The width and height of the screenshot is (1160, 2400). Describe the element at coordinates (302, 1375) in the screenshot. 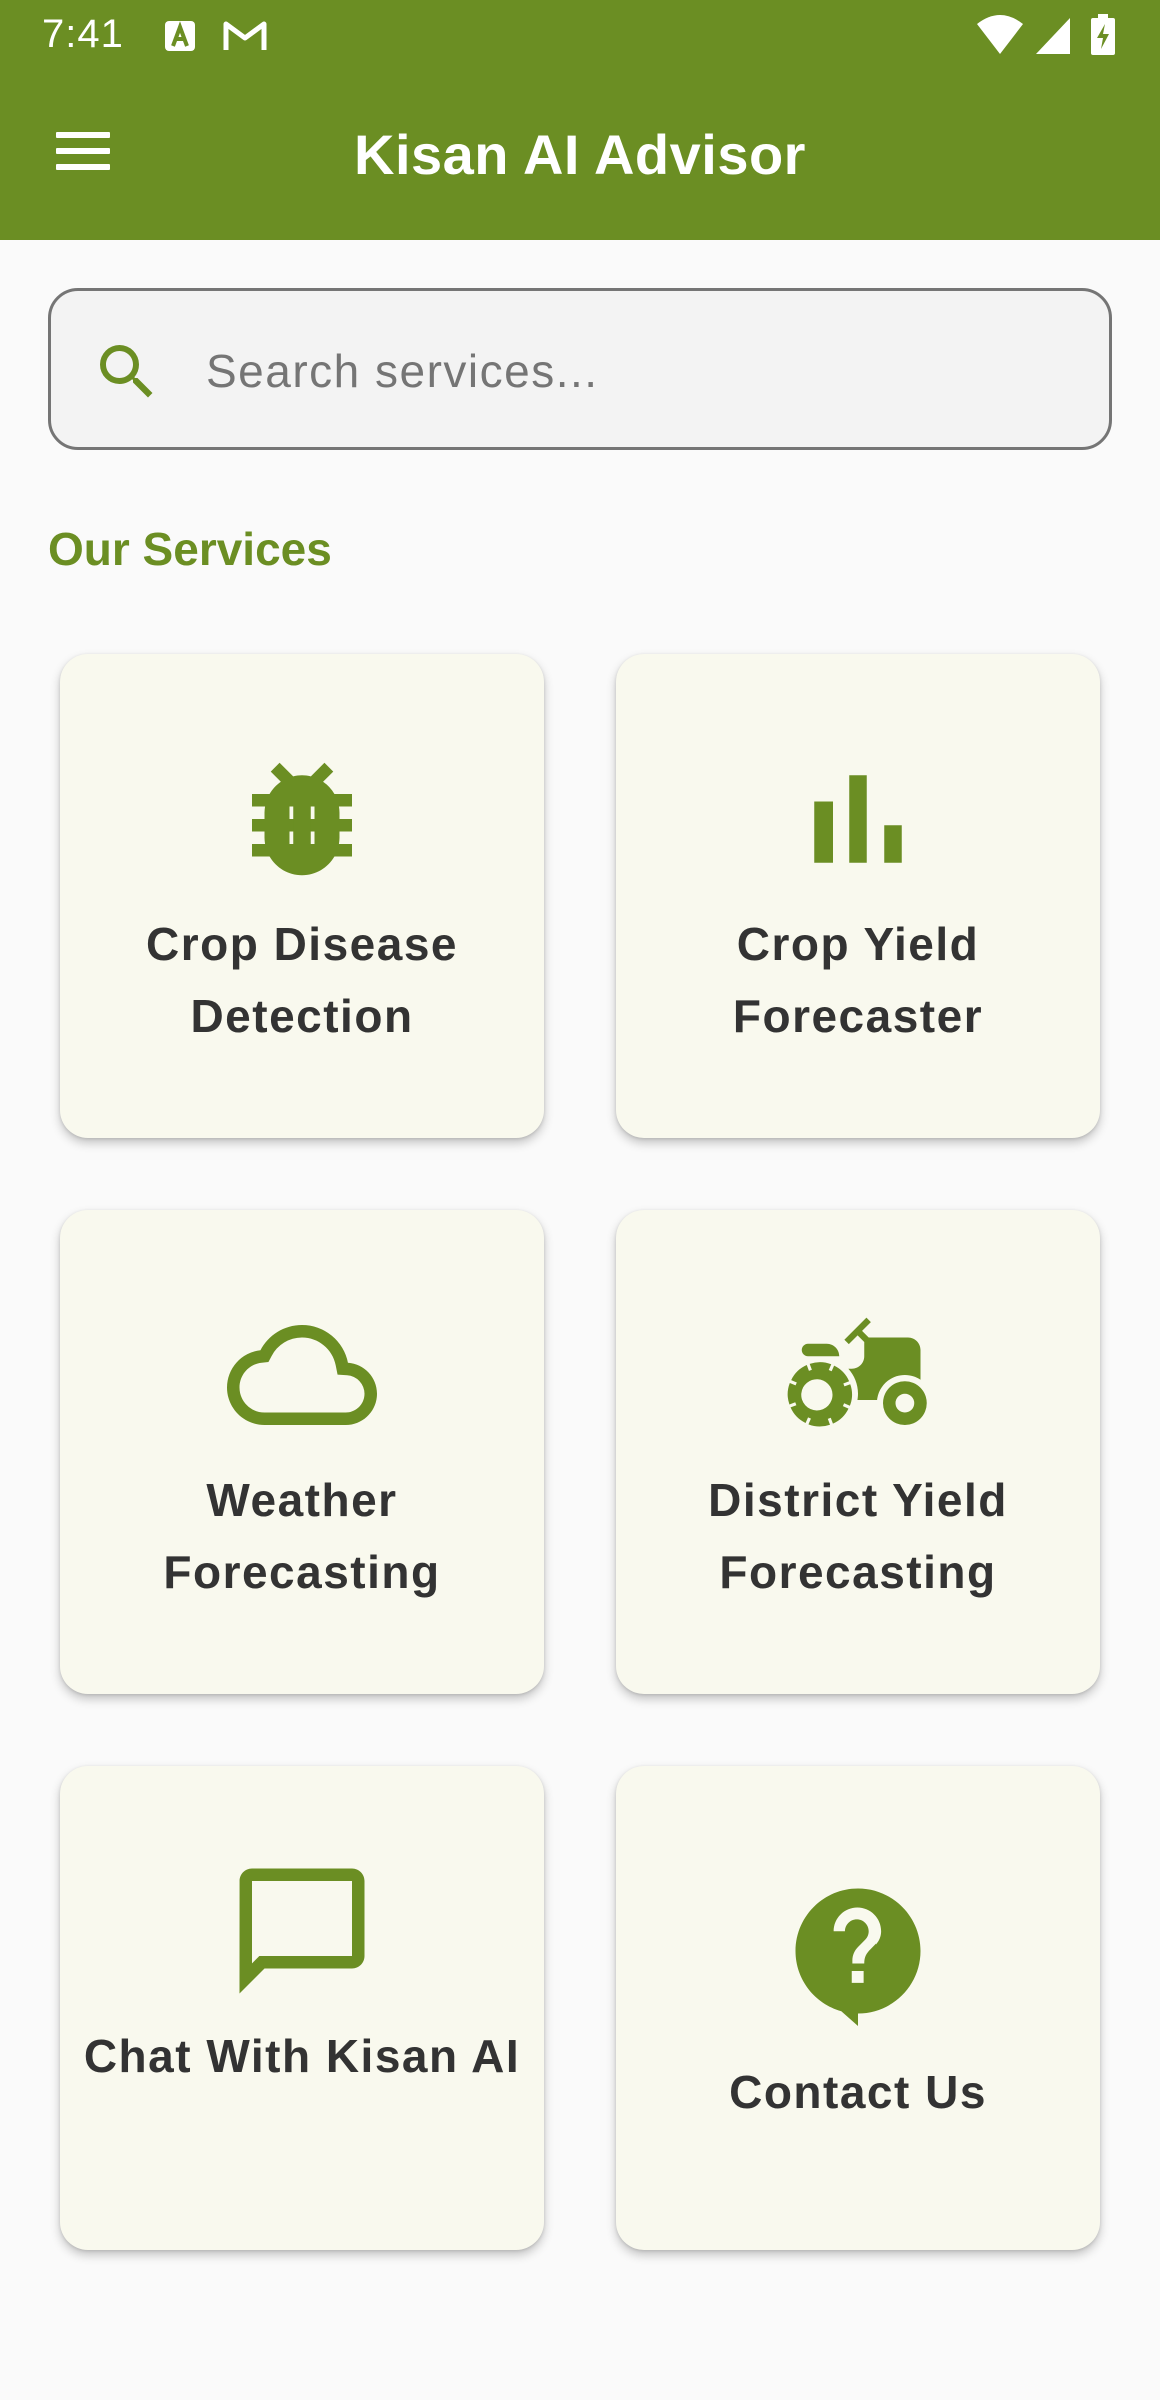

I see `cloud-icon` at that location.